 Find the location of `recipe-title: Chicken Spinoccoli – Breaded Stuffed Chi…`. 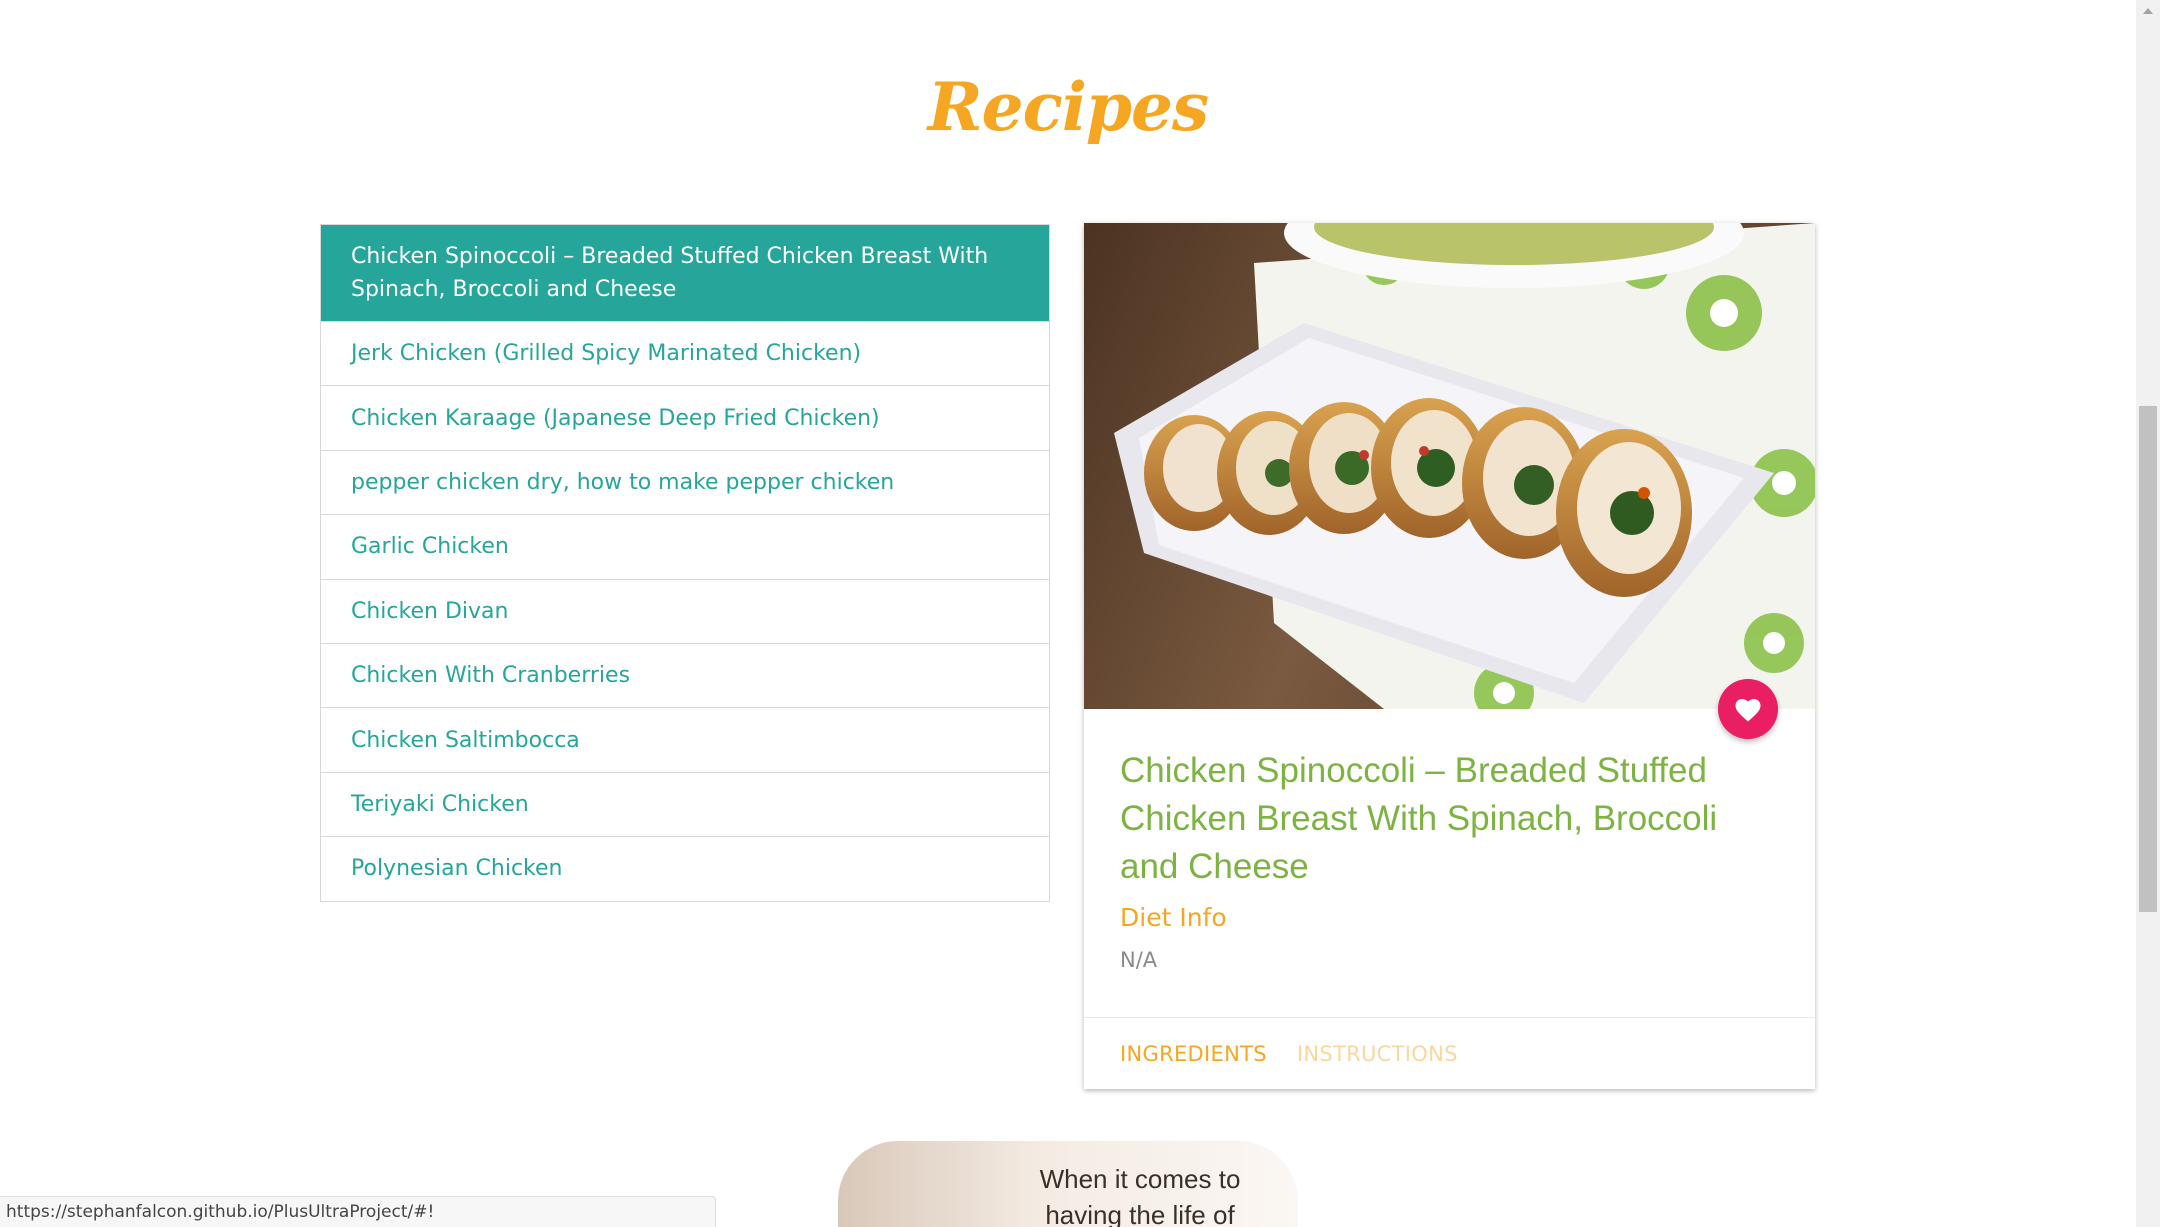

recipe-title: Chicken Spinoccoli – Breaded Stuffed Chi… is located at coordinates (1419, 818).